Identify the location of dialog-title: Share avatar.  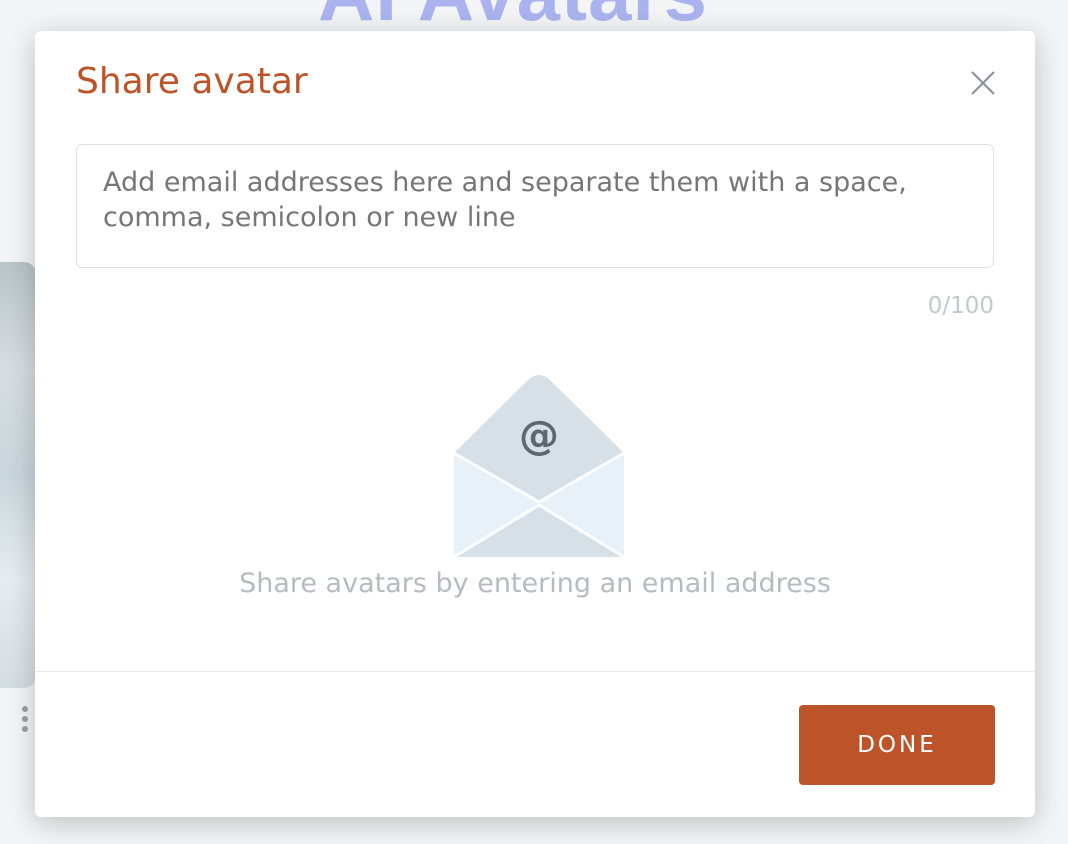
(192, 81).